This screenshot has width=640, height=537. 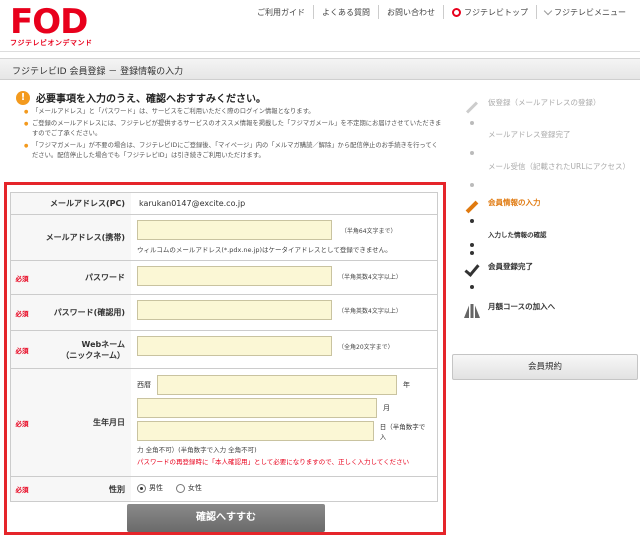 I want to click on step-label: メール受信（記載されたURLにアクセス）, so click(x=559, y=166).